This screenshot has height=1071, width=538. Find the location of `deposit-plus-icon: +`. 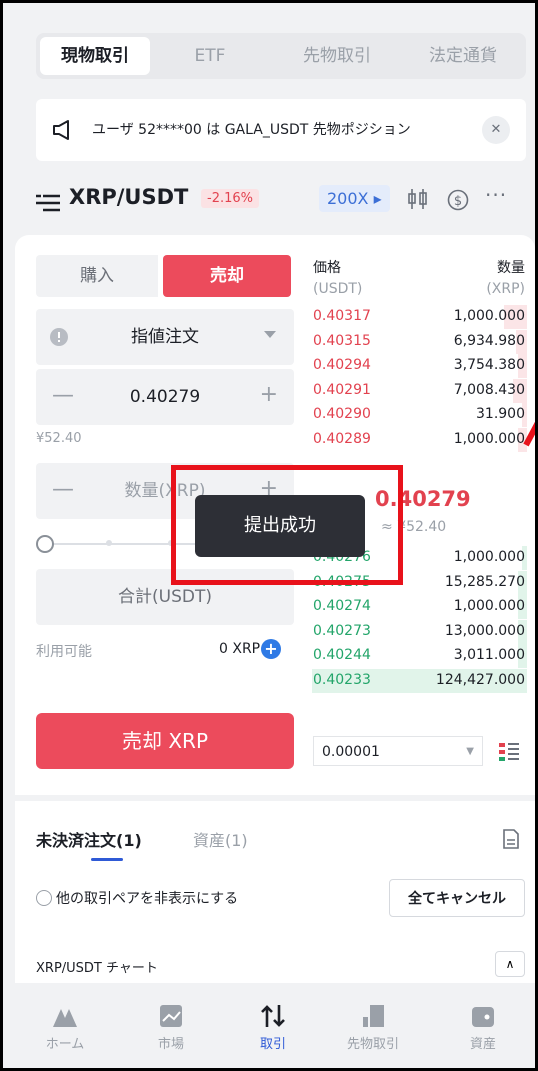

deposit-plus-icon: + is located at coordinates (271, 649).